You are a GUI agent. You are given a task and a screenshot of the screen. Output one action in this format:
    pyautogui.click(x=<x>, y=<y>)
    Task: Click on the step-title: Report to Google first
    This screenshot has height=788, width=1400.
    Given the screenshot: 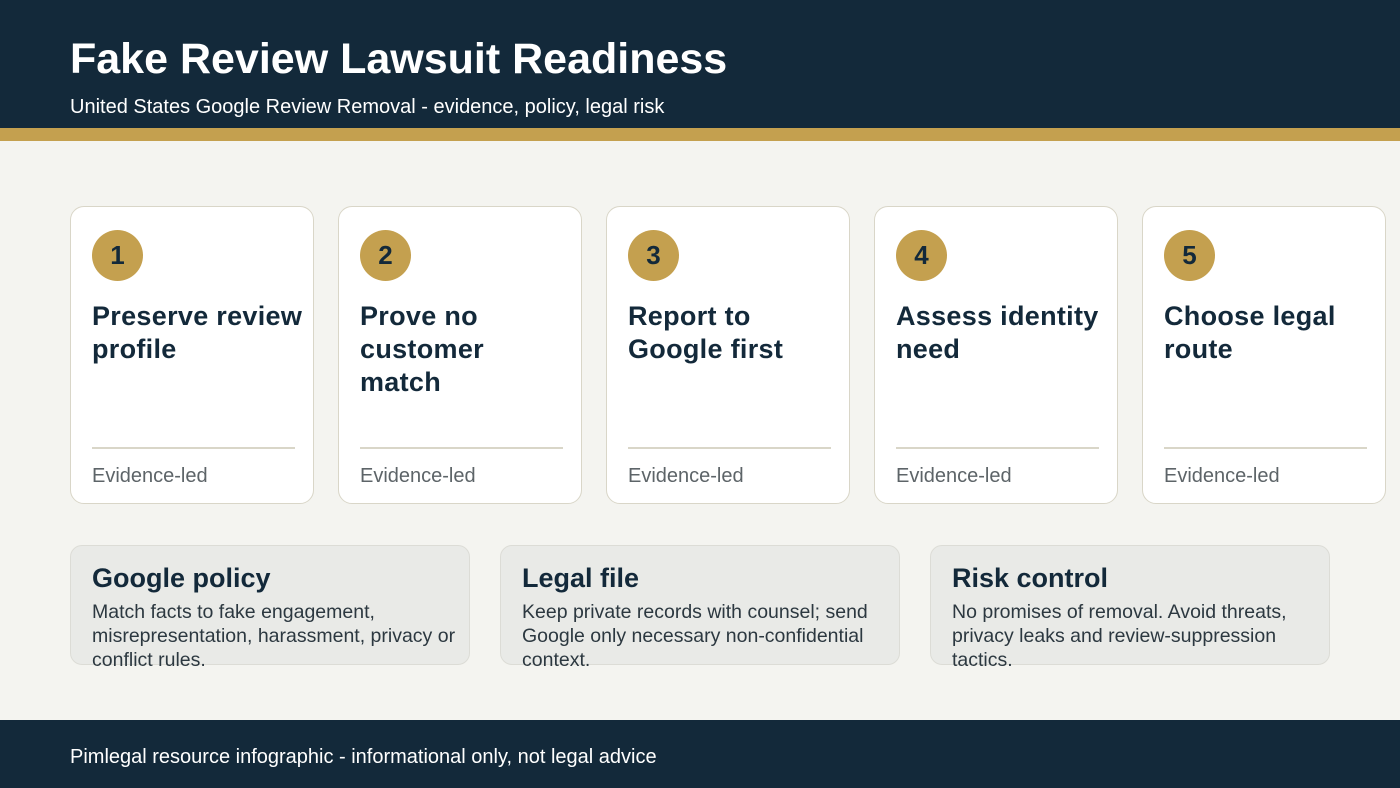 What is the action you would take?
    pyautogui.click(x=706, y=332)
    